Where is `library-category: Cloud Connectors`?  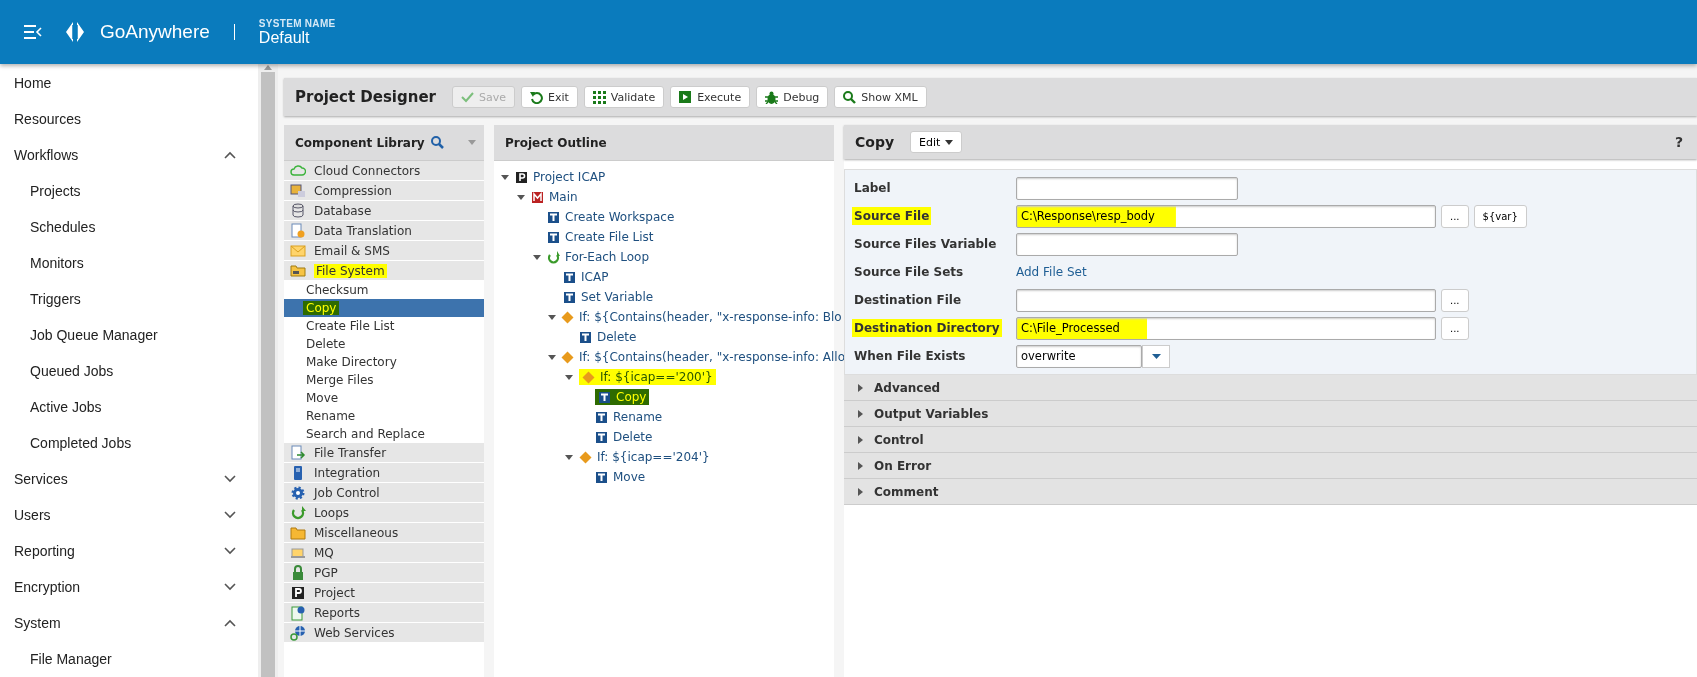 library-category: Cloud Connectors is located at coordinates (384, 171).